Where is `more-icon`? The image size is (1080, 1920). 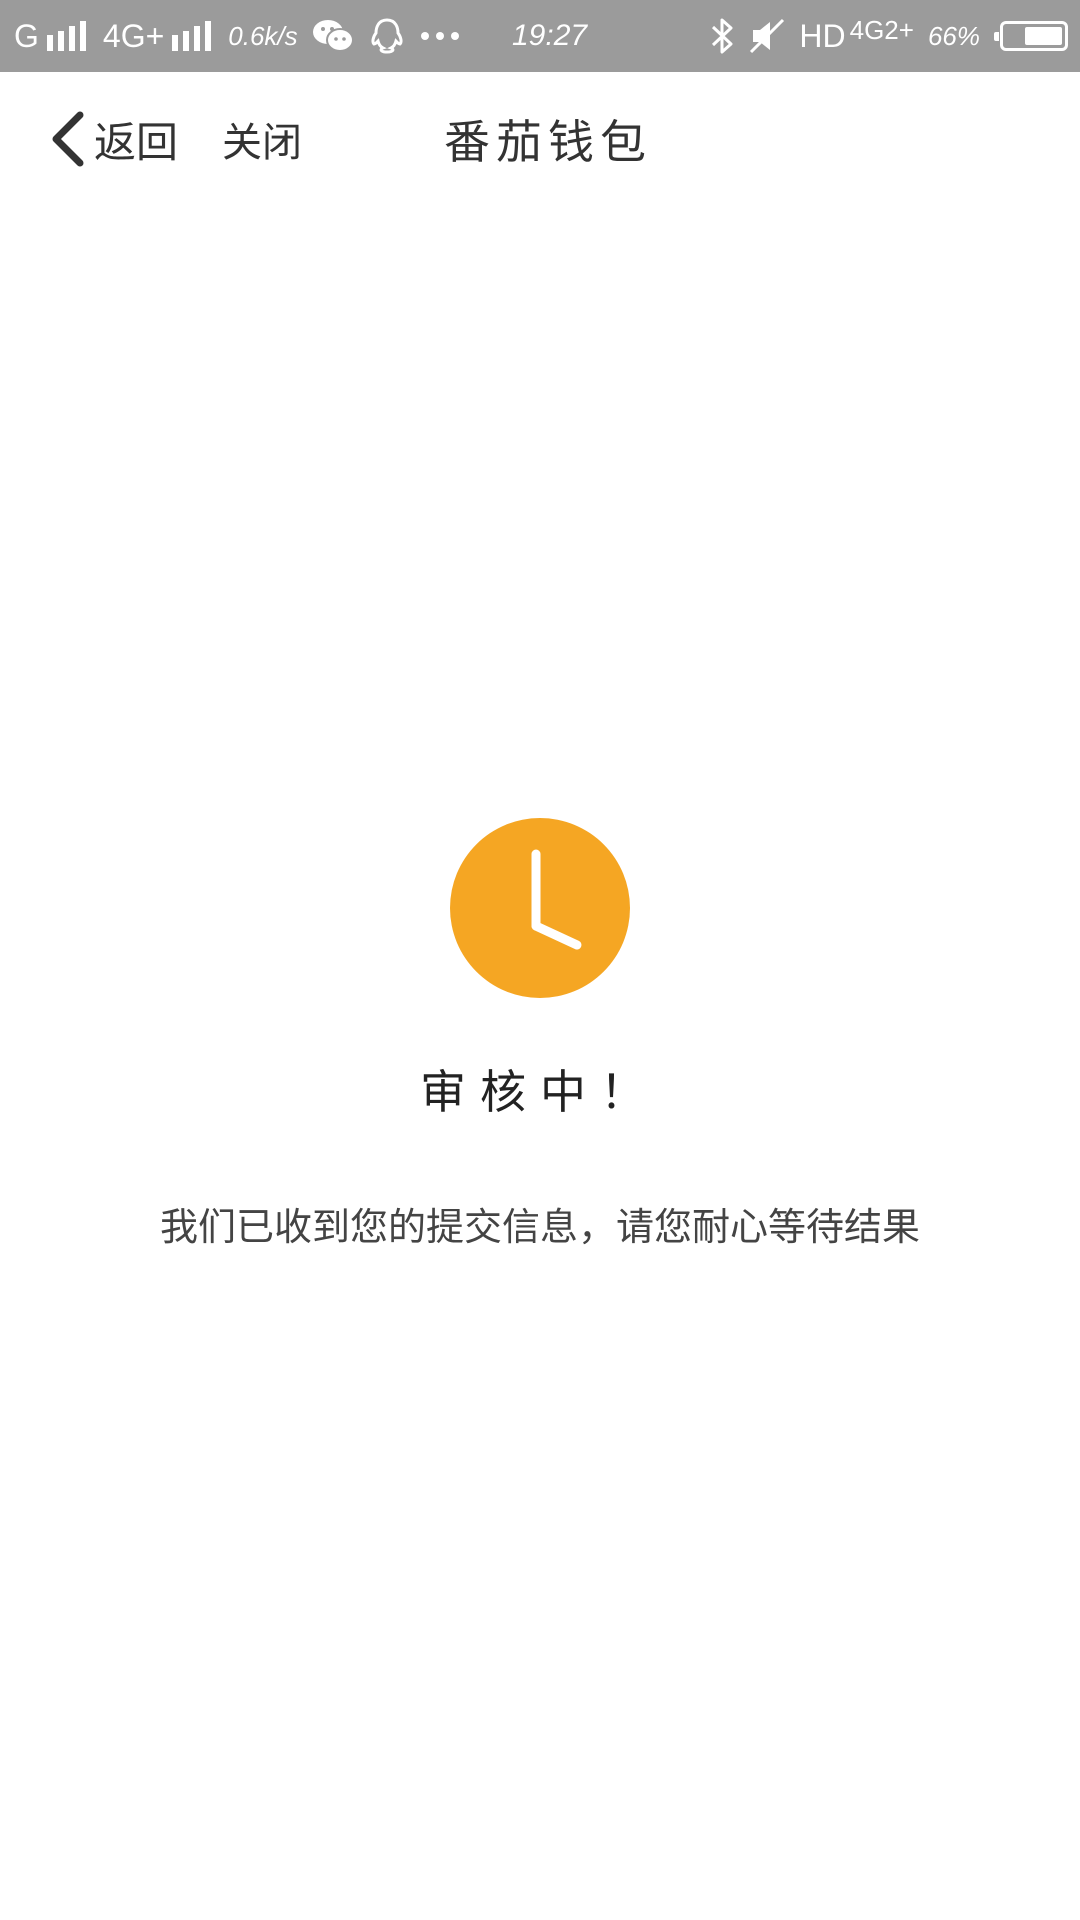 more-icon is located at coordinates (440, 36).